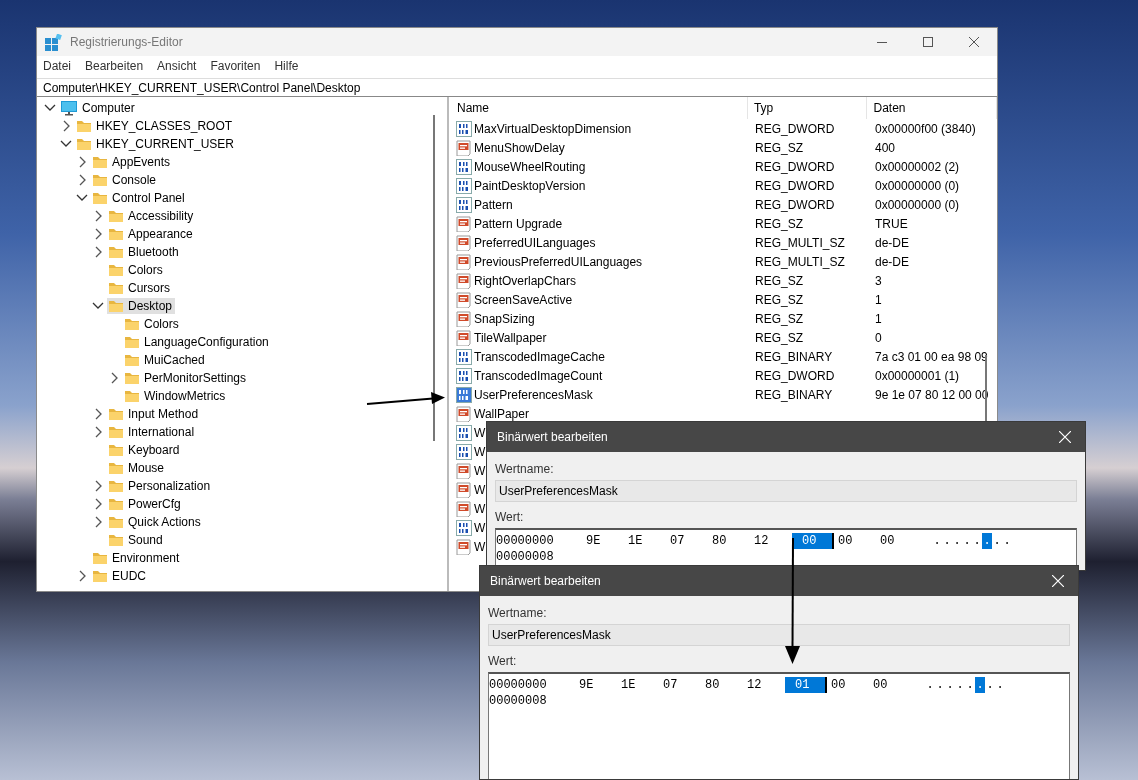 The height and width of the screenshot is (780, 1138). I want to click on value-data: TRUE, so click(891, 223).